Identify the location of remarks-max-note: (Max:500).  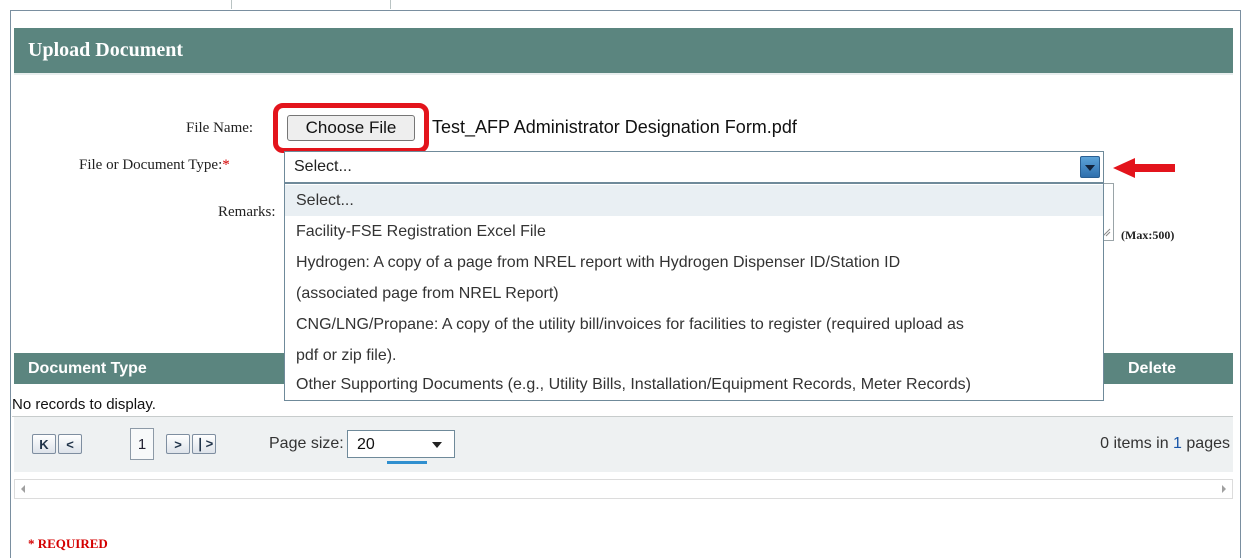
(1148, 235).